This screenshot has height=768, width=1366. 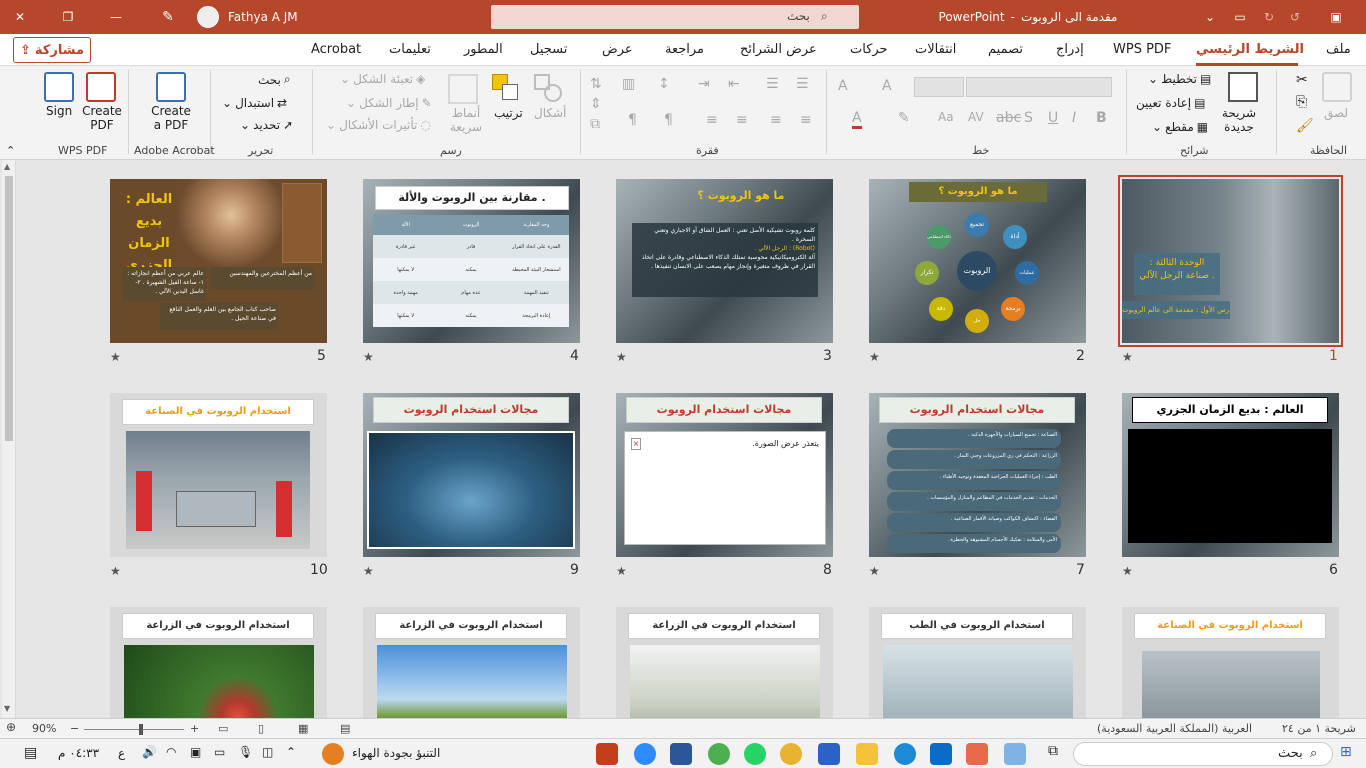 What do you see at coordinates (1338, 49) in the screenshot?
I see `tab-file: ملف` at bounding box center [1338, 49].